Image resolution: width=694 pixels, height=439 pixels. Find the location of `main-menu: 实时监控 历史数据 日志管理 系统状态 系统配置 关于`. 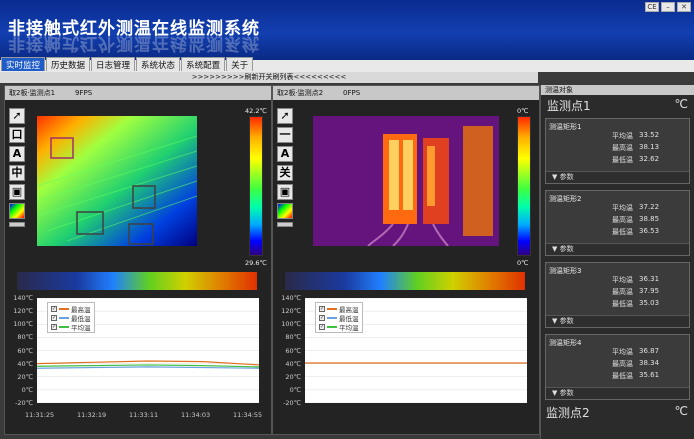

main-menu: 实时监控 历史数据 日志管理 系统状态 系统配置 关于 is located at coordinates (127, 64).